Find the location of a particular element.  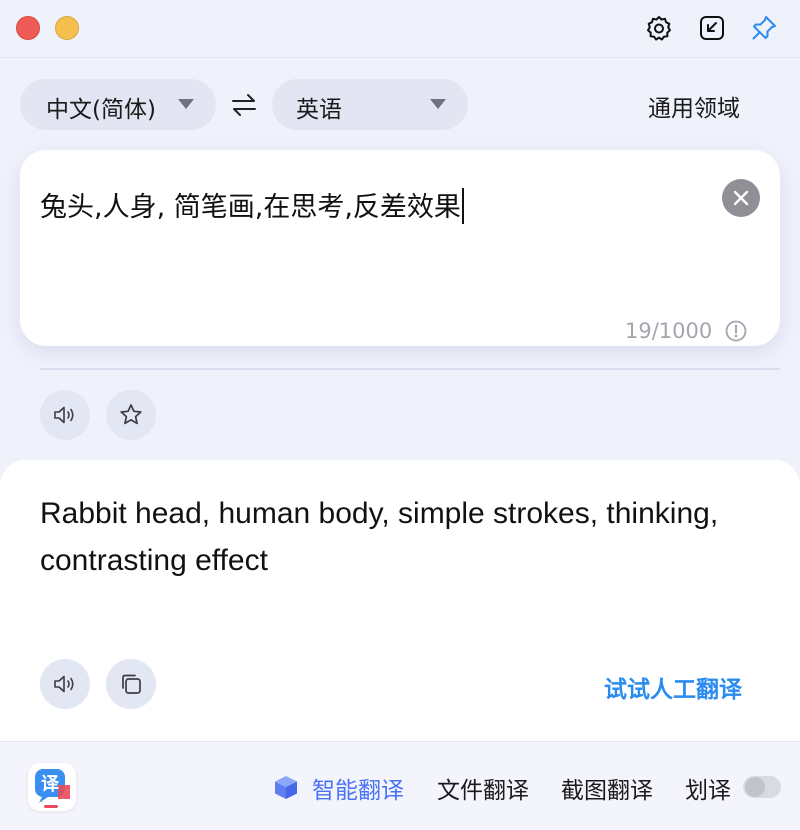

star-icon is located at coordinates (131, 414).